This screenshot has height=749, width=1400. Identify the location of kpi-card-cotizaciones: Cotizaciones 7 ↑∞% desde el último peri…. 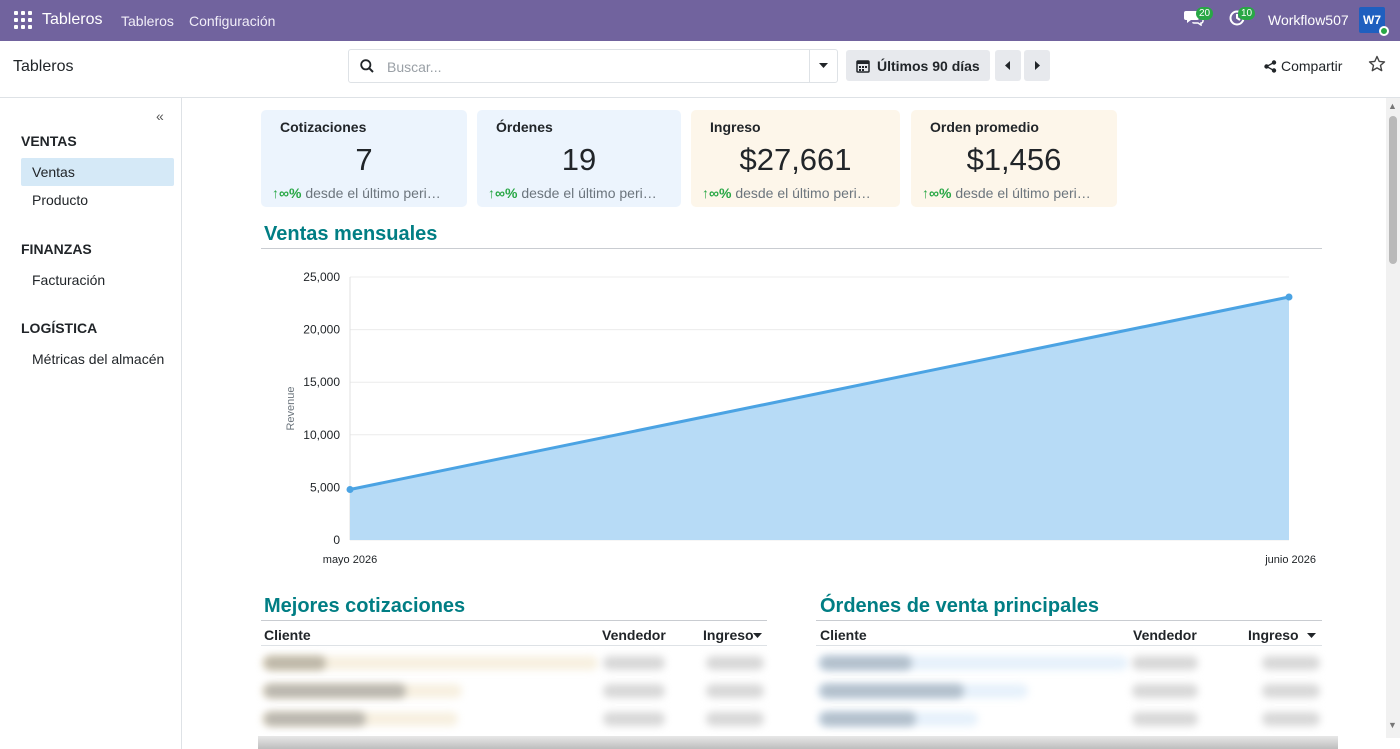
(364, 158).